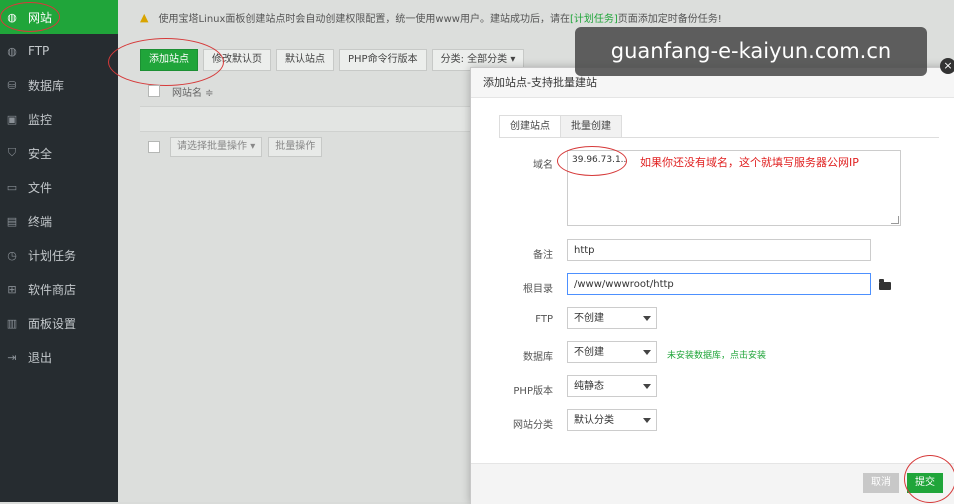  I want to click on sidebar-item-label: FTP, so click(39, 51).